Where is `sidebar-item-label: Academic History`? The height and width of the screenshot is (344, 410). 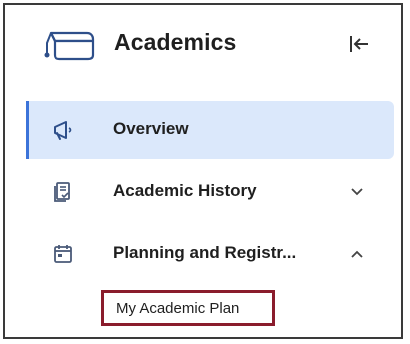
sidebar-item-label: Academic History is located at coordinates (185, 190).